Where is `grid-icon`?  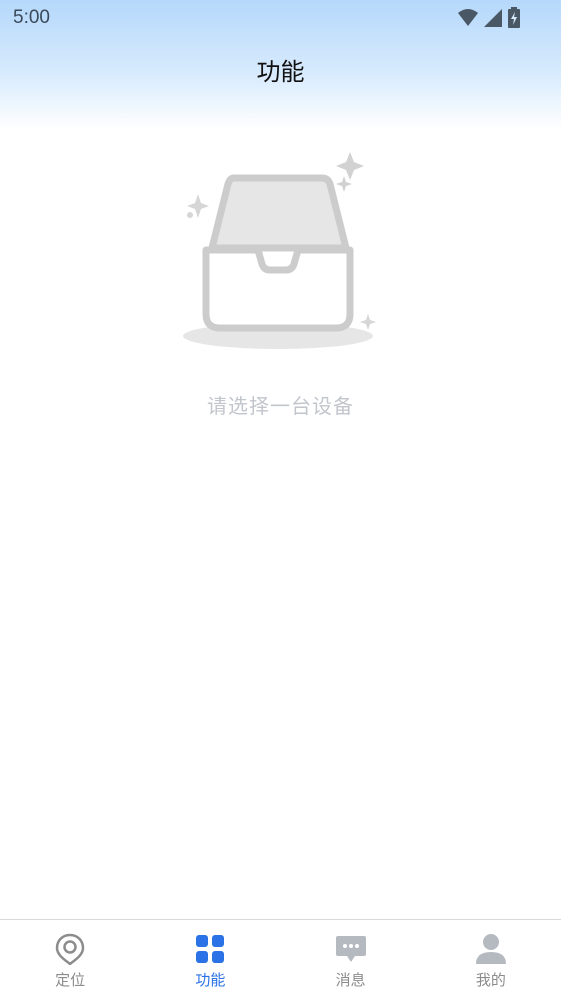
grid-icon is located at coordinates (210, 949).